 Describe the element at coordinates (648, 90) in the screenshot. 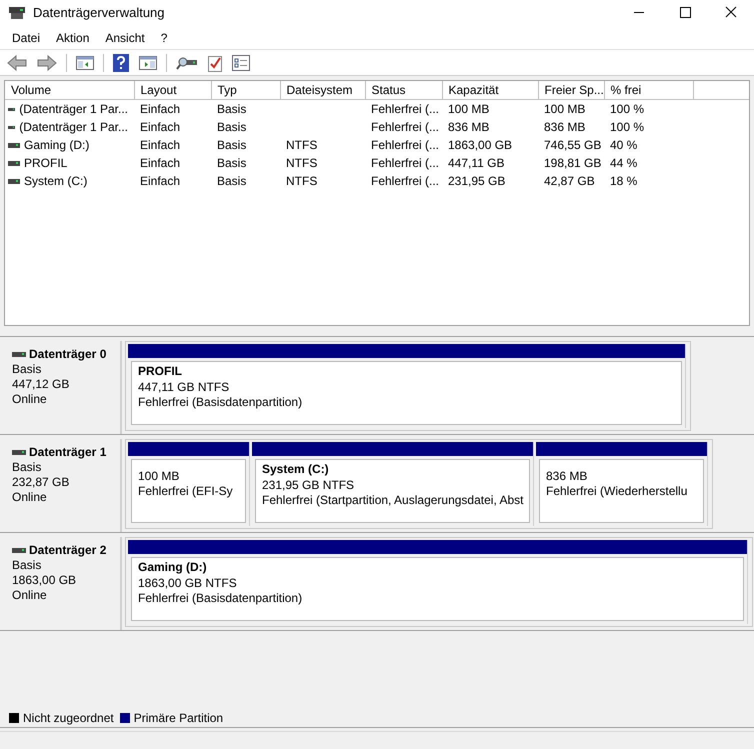

I see `column-header: % frei` at that location.